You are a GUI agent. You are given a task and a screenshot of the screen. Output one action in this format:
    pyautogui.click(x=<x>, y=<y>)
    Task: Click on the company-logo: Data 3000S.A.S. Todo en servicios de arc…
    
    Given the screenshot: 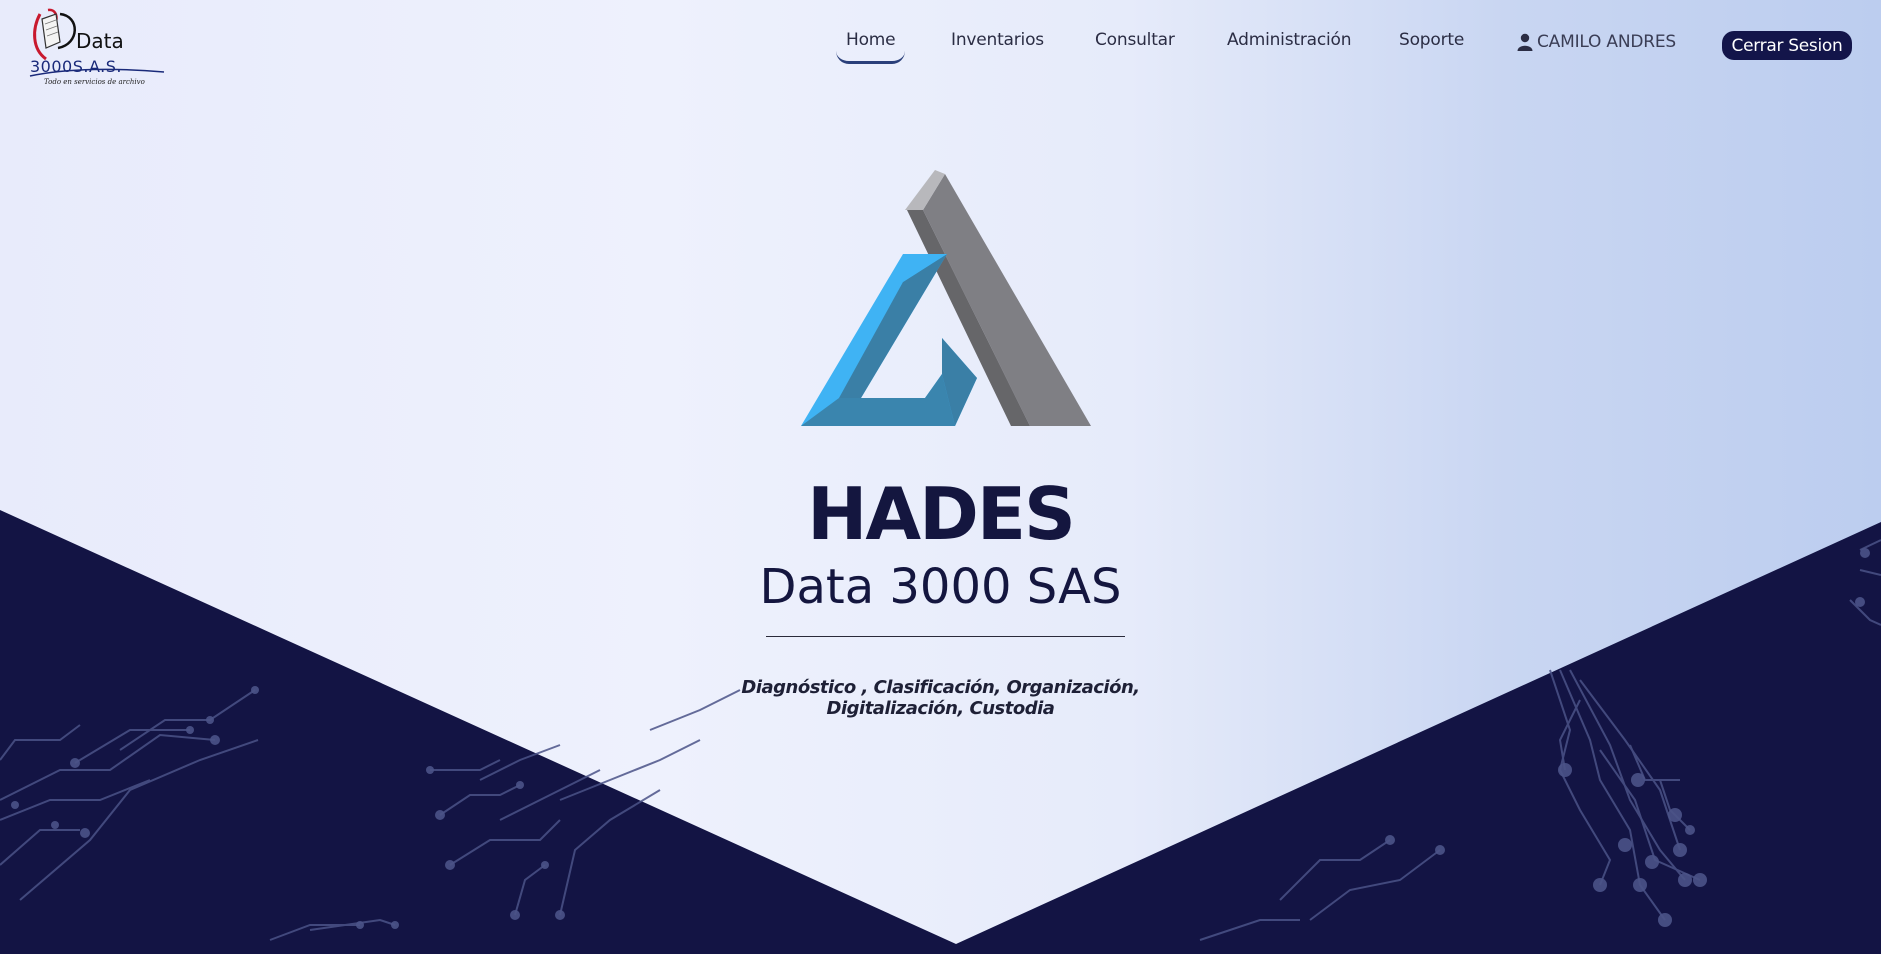 What is the action you would take?
    pyautogui.click(x=98, y=46)
    